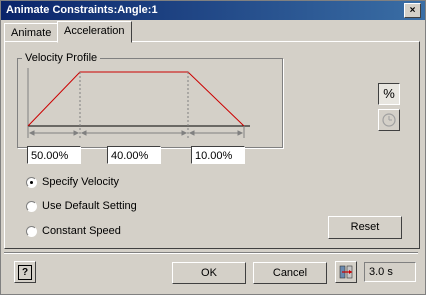 The image size is (426, 295). I want to click on percent-label: %, so click(389, 93).